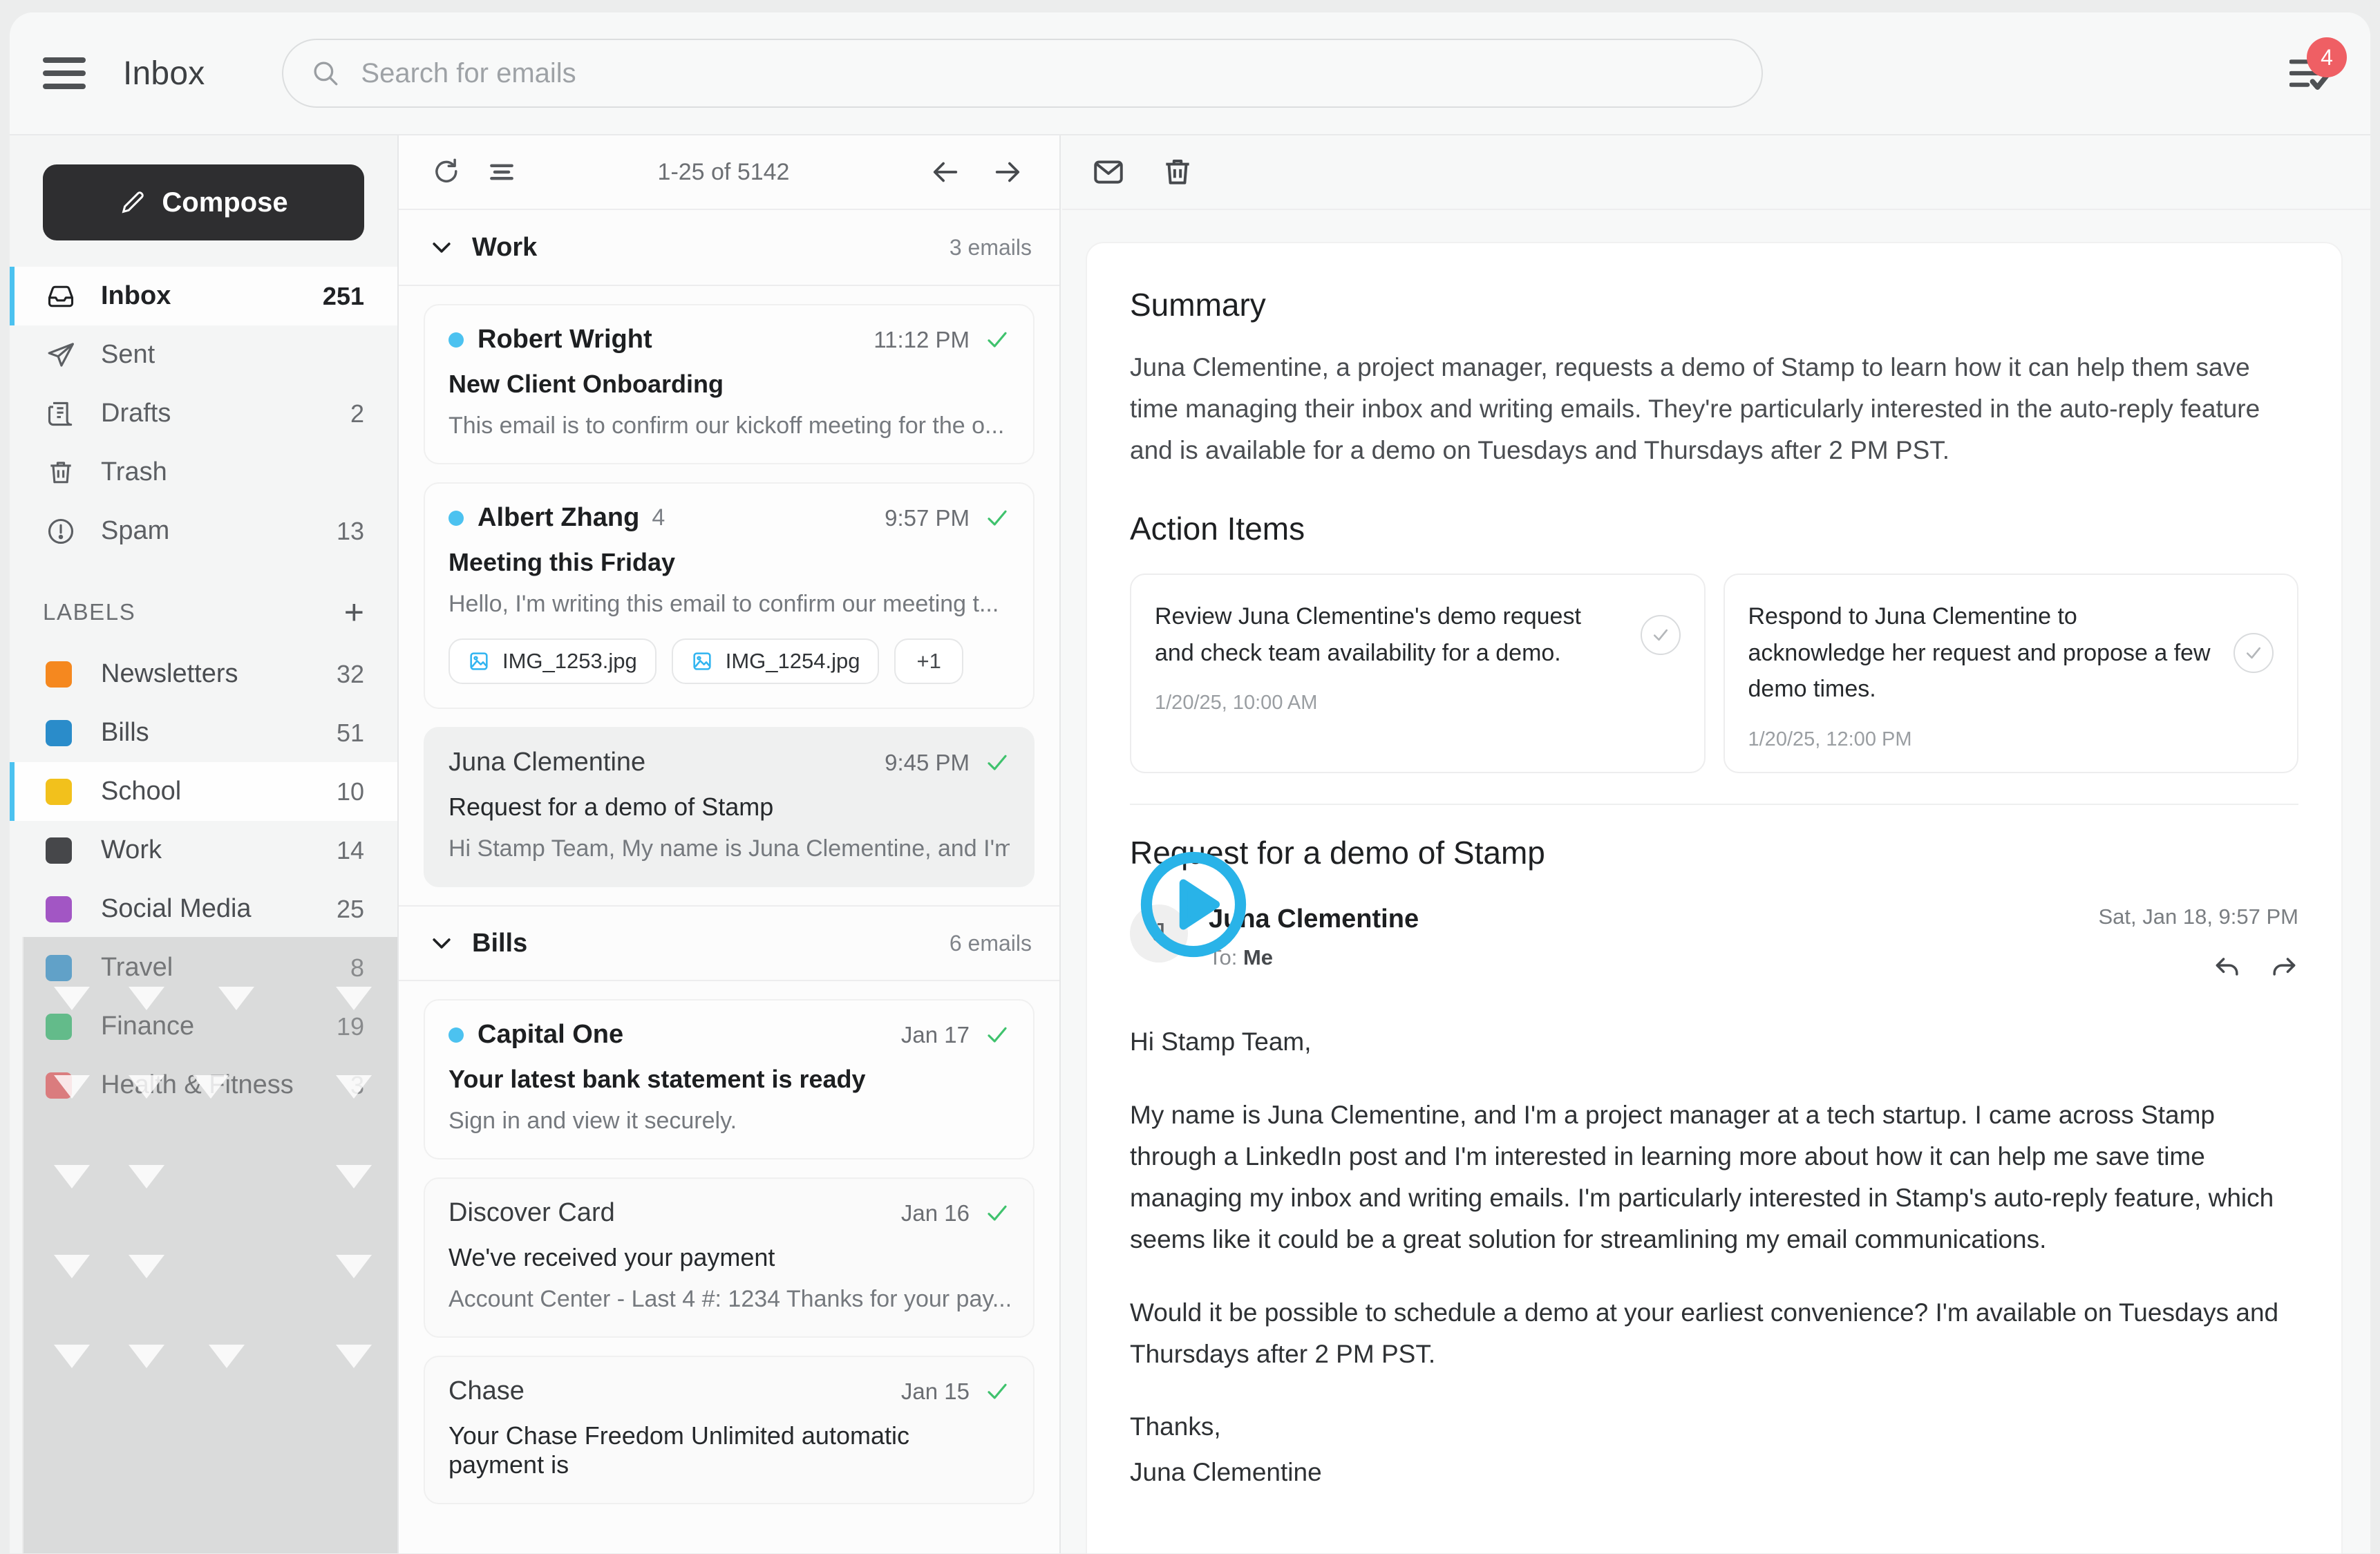 This screenshot has height=1554, width=2380. What do you see at coordinates (1175, 1426) in the screenshot?
I see `mail-body-paragraph: Thanks,` at bounding box center [1175, 1426].